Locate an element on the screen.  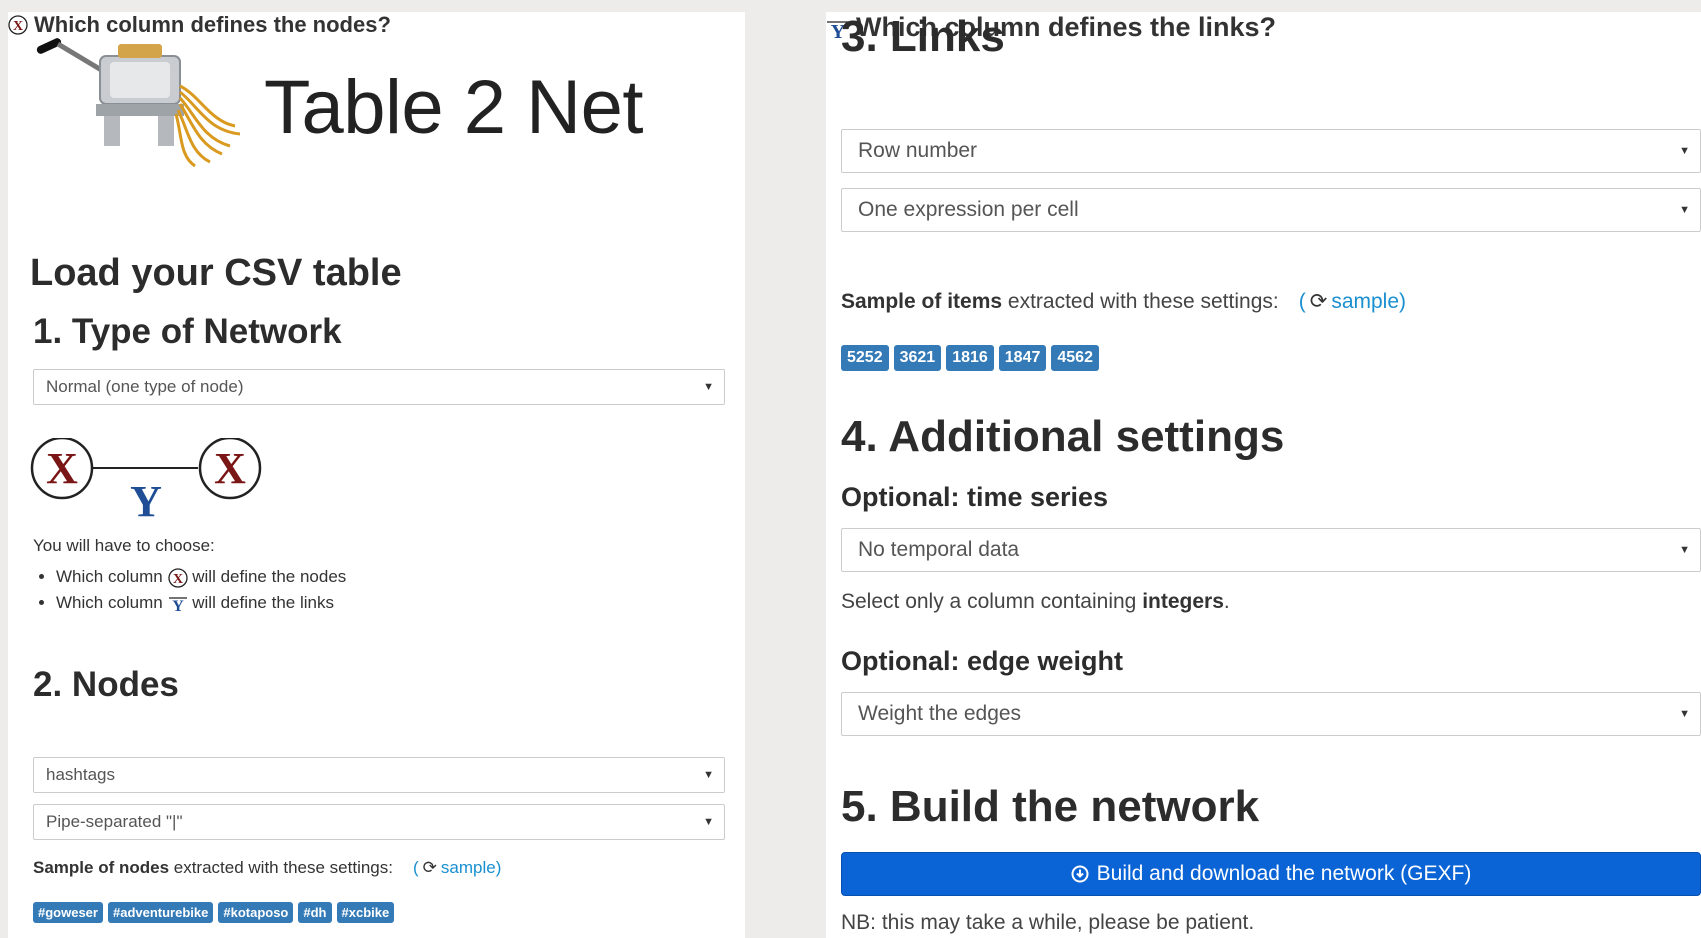
link-tag: 1816 is located at coordinates (970, 358).